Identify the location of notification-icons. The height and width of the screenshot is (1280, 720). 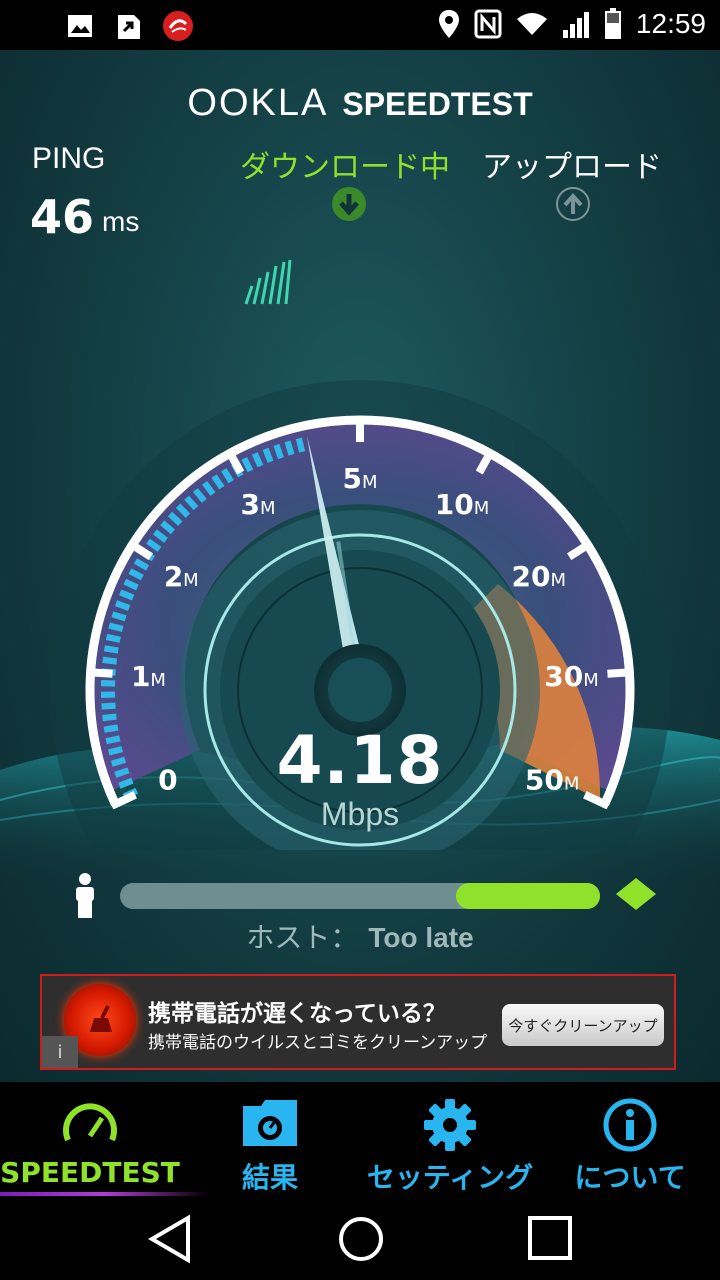
(130, 26).